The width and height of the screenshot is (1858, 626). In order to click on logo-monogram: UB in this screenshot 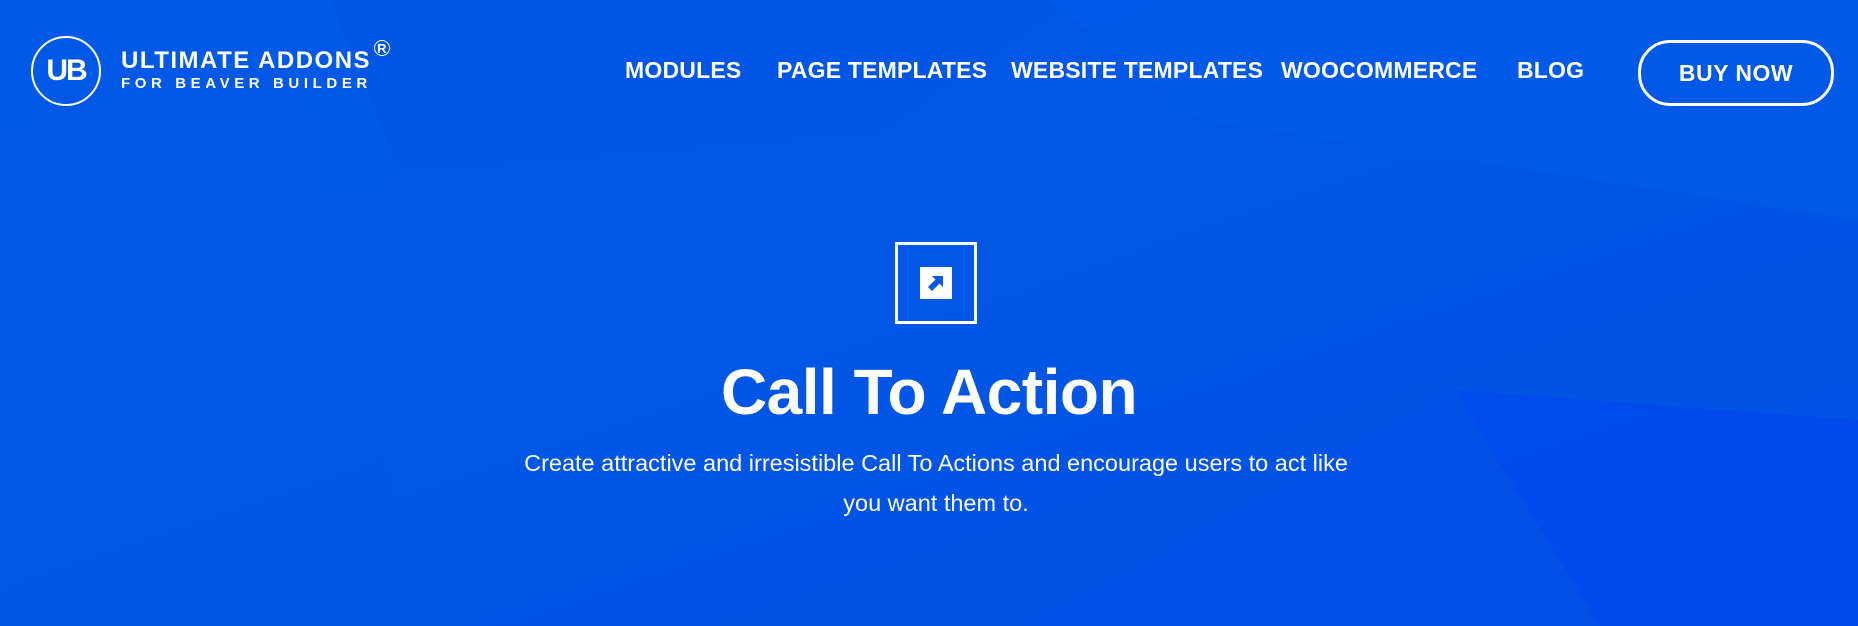, I will do `click(66, 71)`.